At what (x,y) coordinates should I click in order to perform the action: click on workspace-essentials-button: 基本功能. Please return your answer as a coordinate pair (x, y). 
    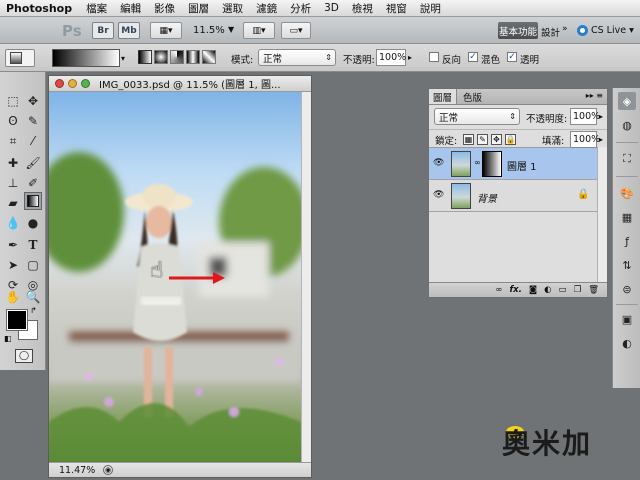
    Looking at the image, I should click on (518, 30).